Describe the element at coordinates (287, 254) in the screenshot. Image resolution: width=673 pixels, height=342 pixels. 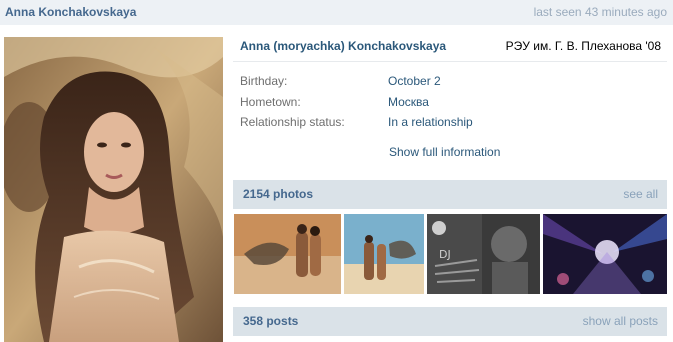
I see `photo-thumb-beach-couple` at that location.